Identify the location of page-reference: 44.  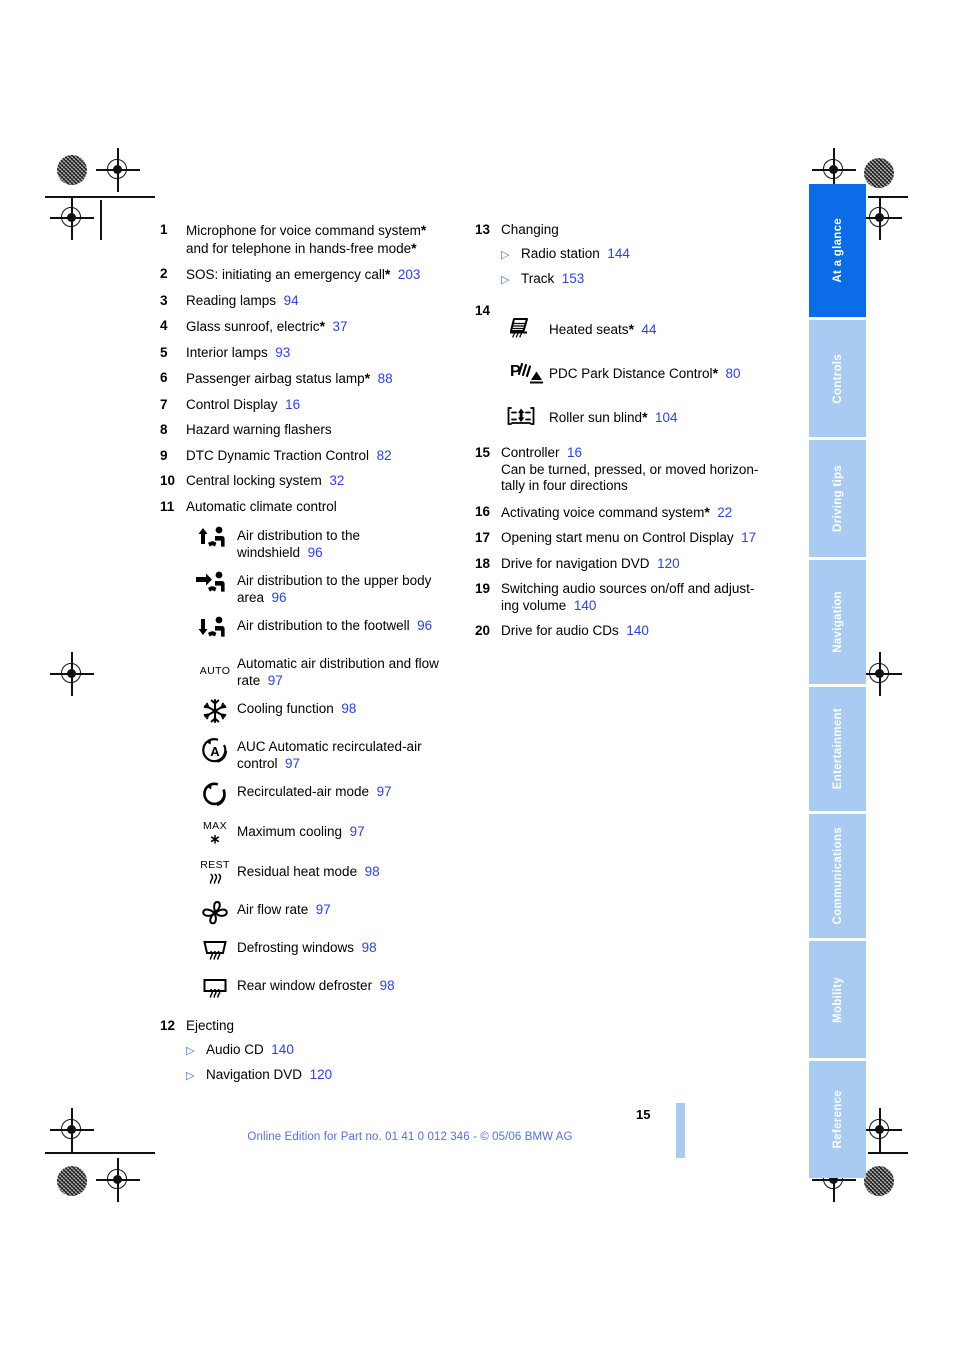
(649, 329).